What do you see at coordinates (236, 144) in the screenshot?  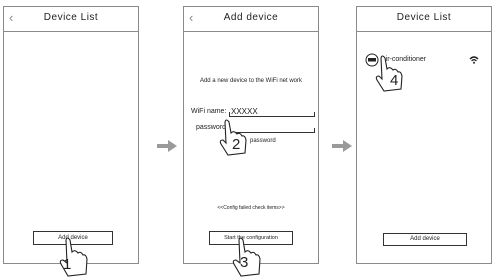 I see `step-number-2: 2` at bounding box center [236, 144].